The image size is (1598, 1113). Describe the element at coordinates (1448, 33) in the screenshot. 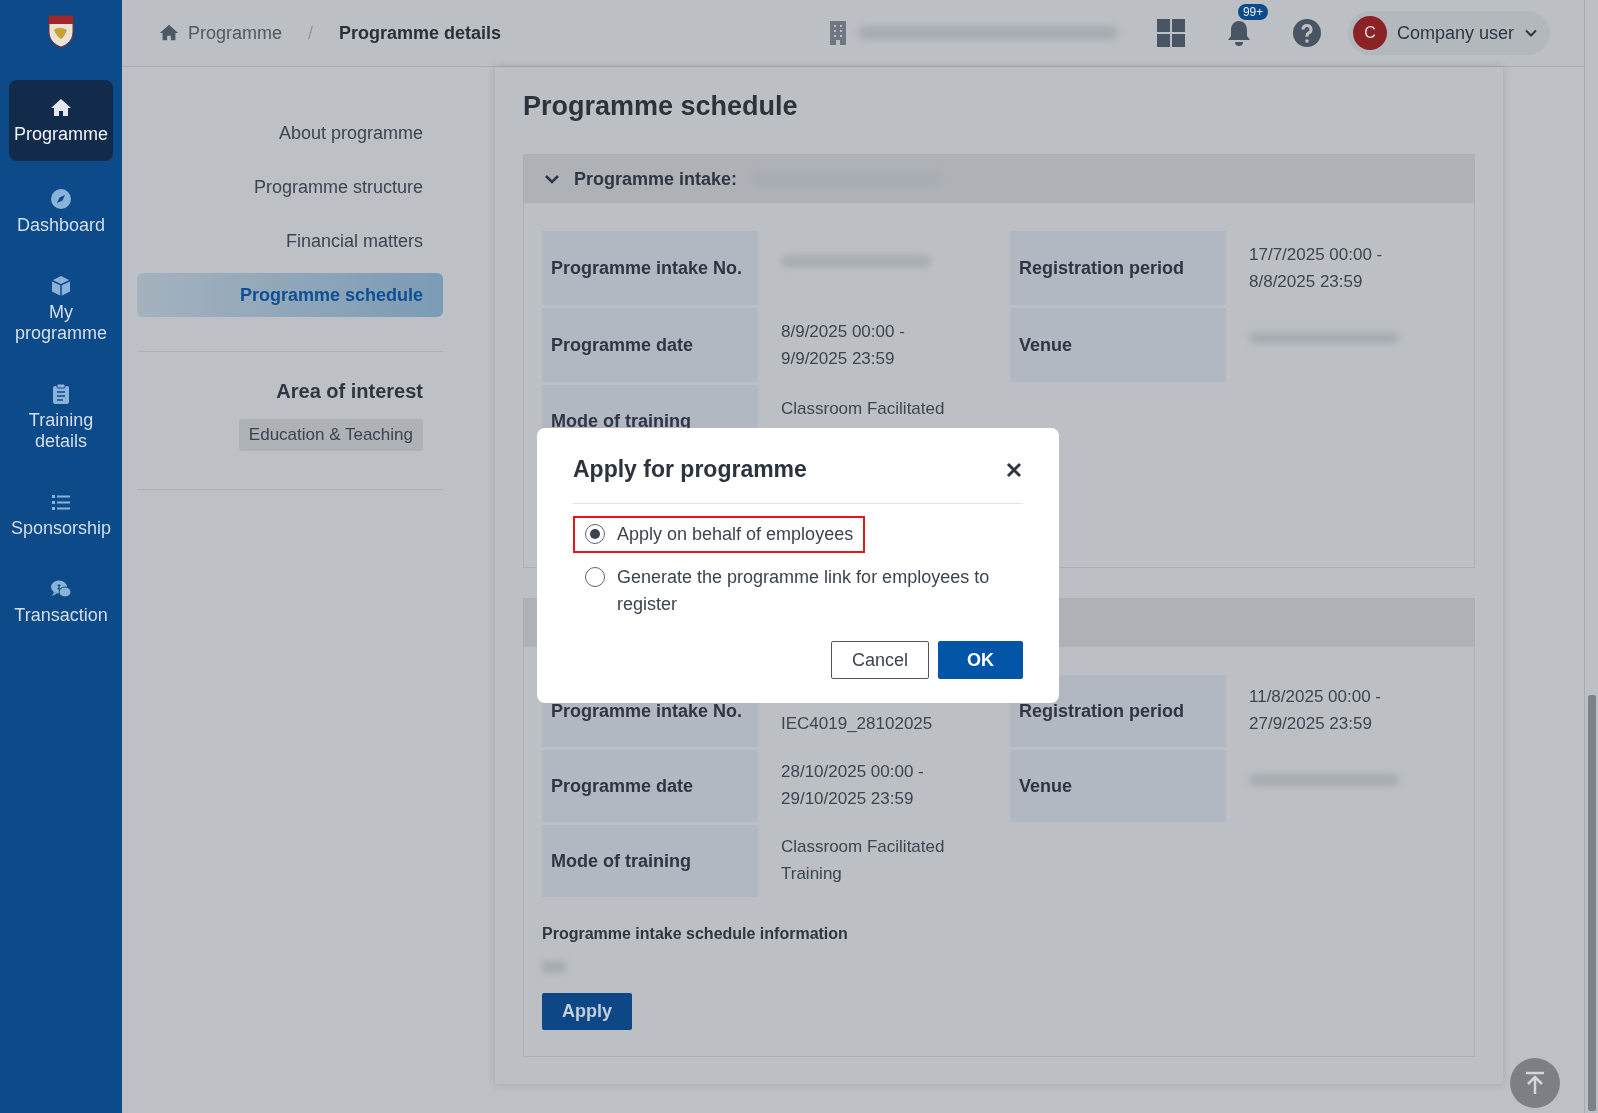

I see `user-menu: C Company user` at that location.